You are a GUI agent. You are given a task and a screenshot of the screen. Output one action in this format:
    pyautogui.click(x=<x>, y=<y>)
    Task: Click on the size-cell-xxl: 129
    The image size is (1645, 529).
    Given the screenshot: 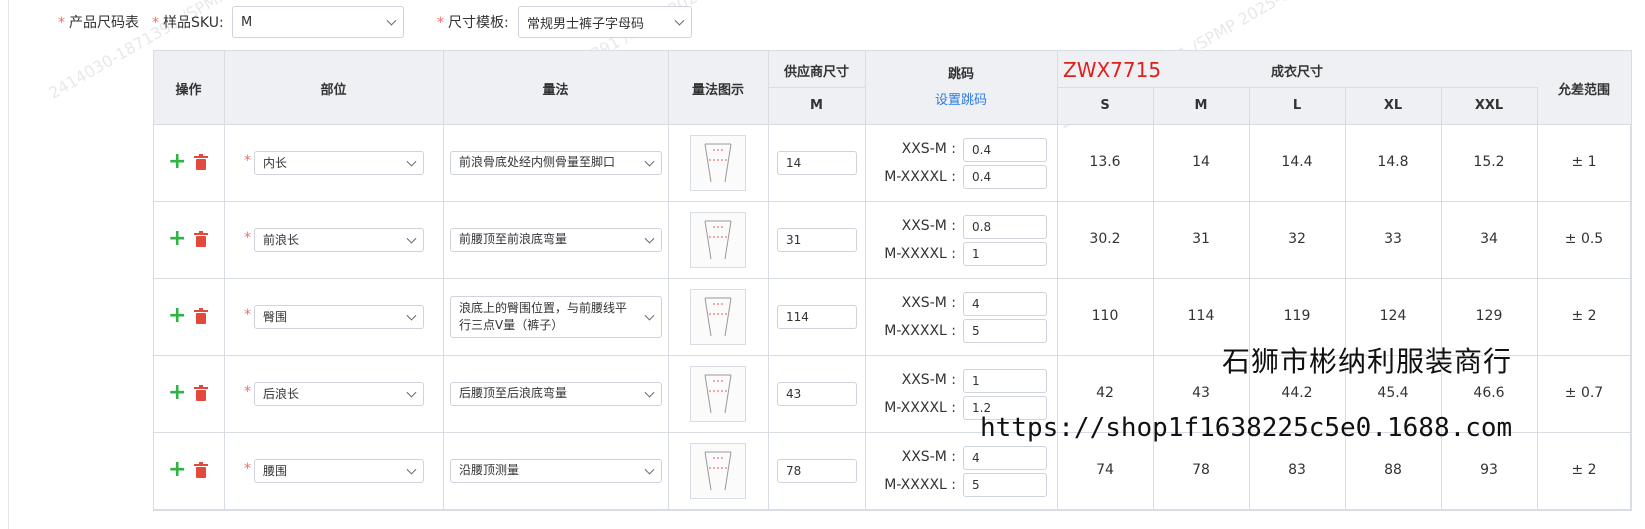 What is the action you would take?
    pyautogui.click(x=1489, y=315)
    